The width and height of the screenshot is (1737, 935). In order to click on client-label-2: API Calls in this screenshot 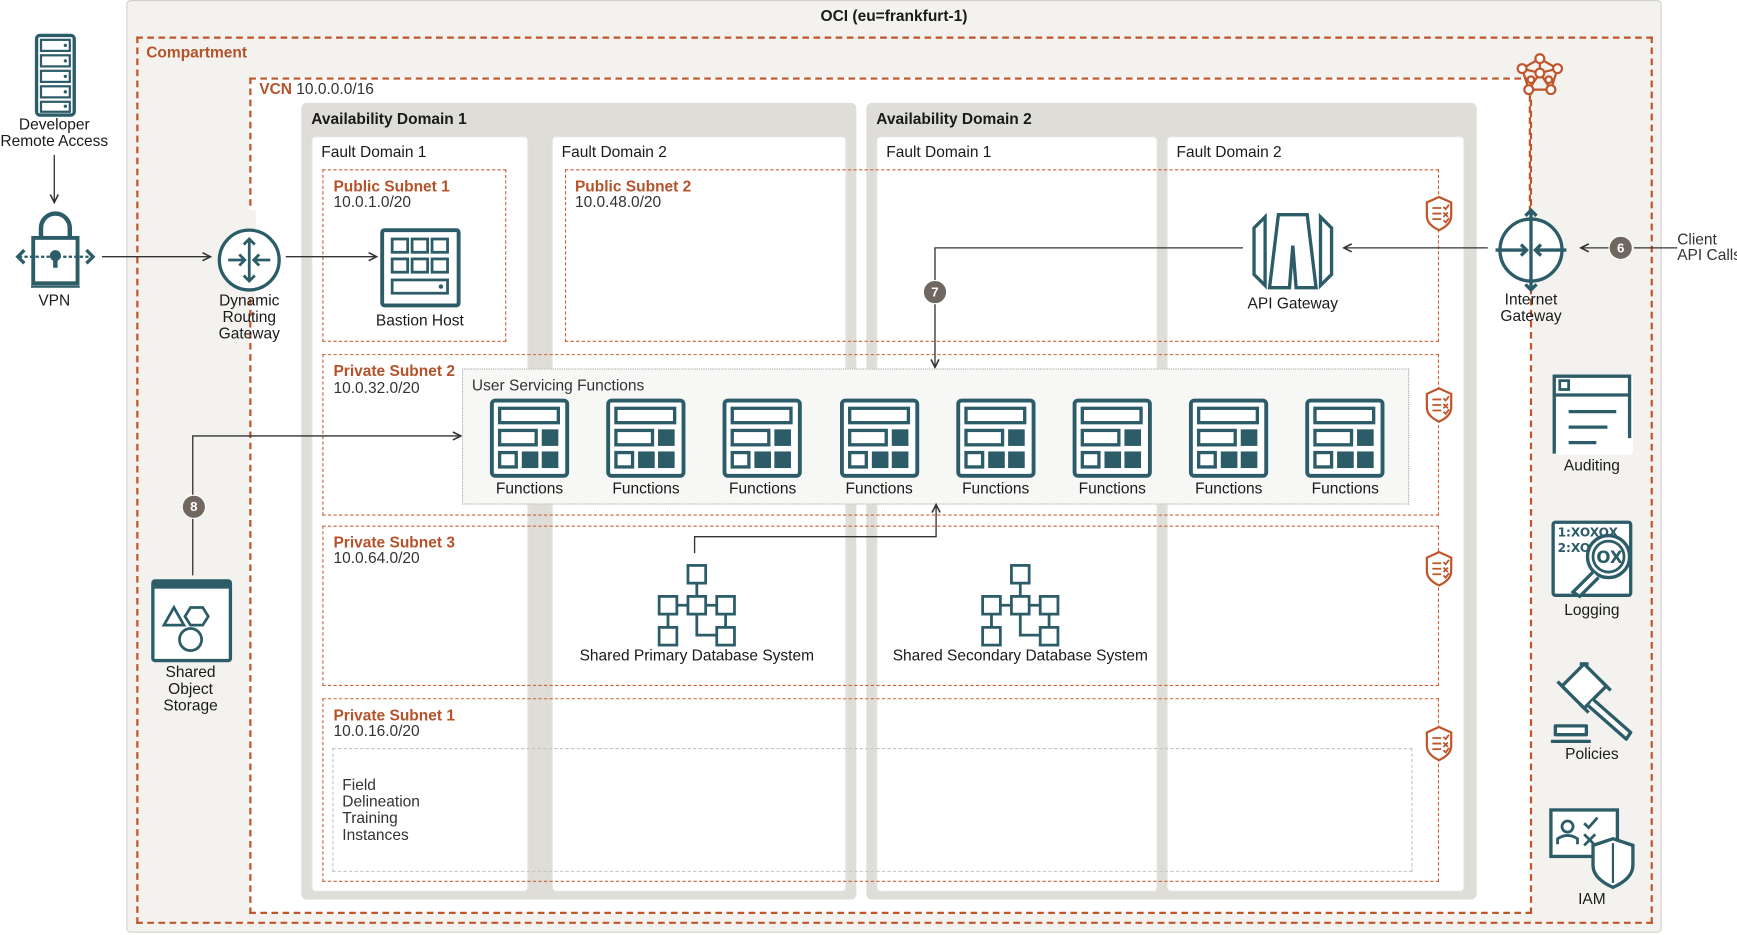, I will do `click(1707, 254)`.